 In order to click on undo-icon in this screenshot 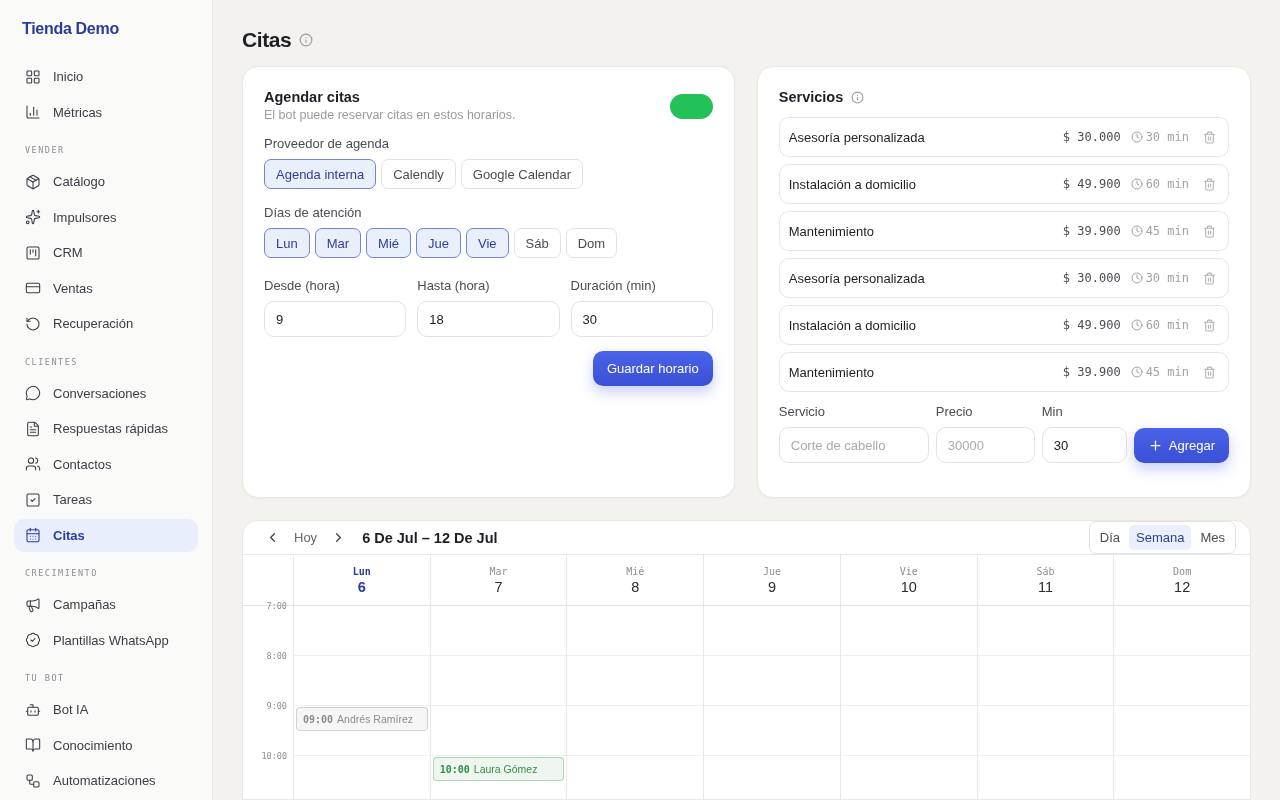, I will do `click(33, 323)`.